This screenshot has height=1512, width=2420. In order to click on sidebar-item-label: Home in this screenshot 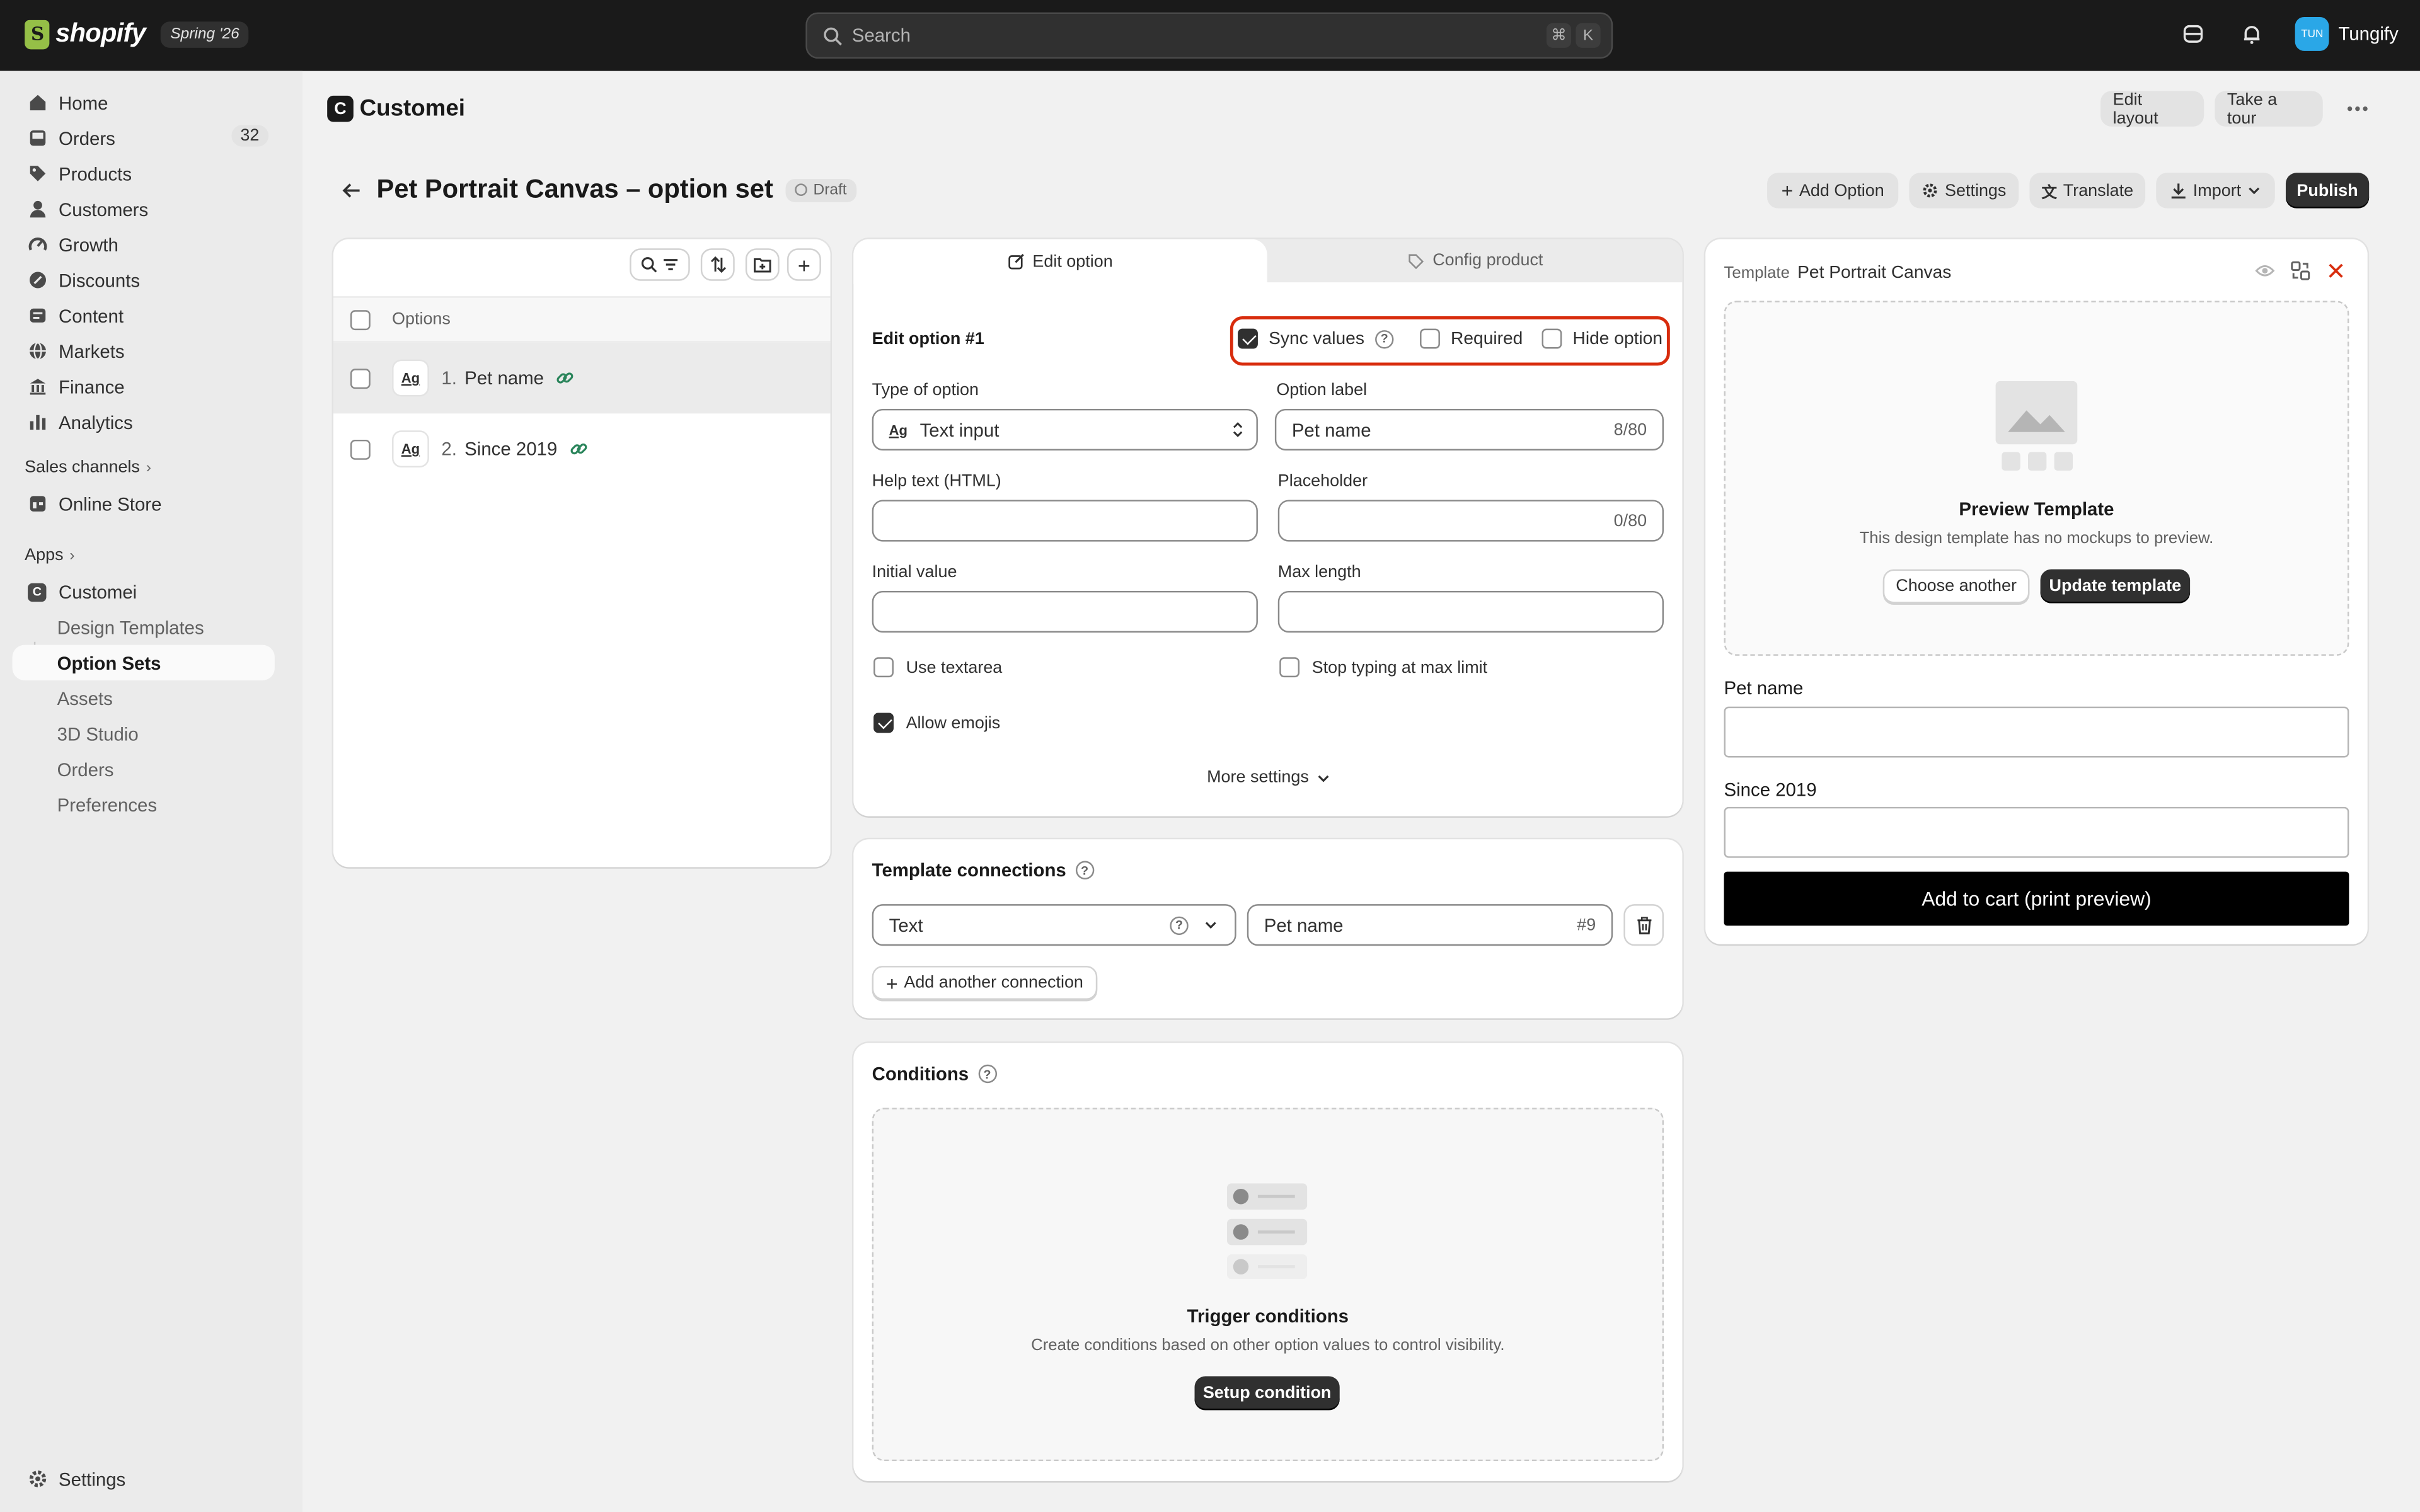, I will do `click(84, 102)`.